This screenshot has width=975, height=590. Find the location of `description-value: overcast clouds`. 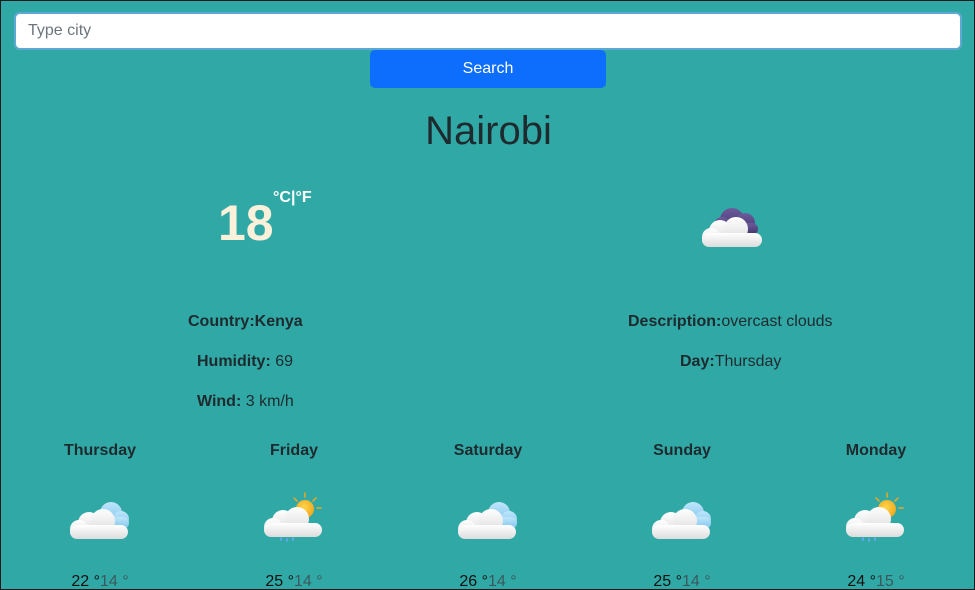

description-value: overcast clouds is located at coordinates (777, 321).